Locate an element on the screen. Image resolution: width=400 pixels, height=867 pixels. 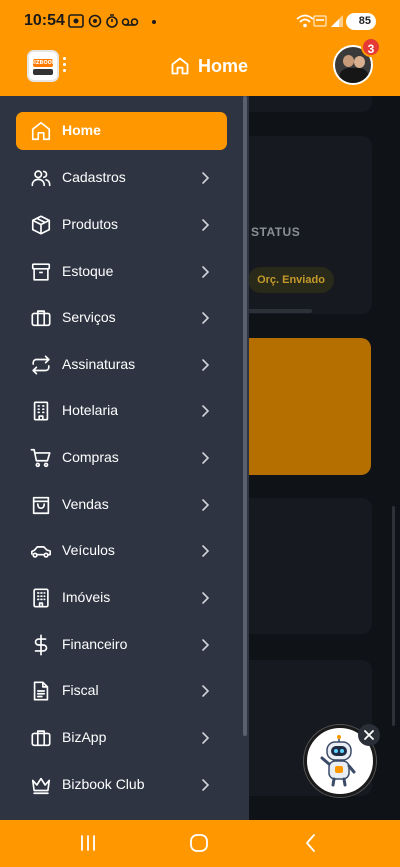
document-icon is located at coordinates (41, 691).